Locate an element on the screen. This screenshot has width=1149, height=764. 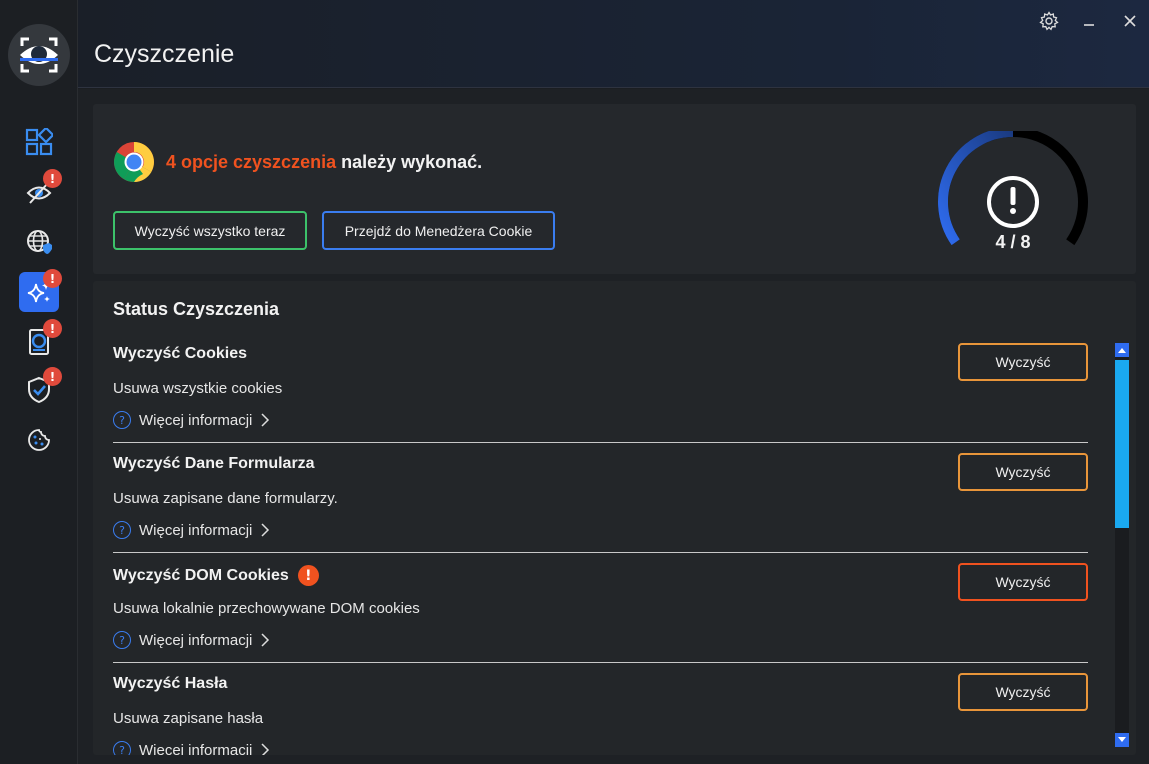
globe-shield-icon is located at coordinates (39, 242).